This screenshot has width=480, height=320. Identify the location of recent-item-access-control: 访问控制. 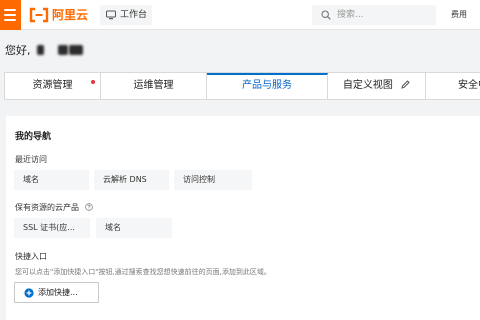
(213, 180).